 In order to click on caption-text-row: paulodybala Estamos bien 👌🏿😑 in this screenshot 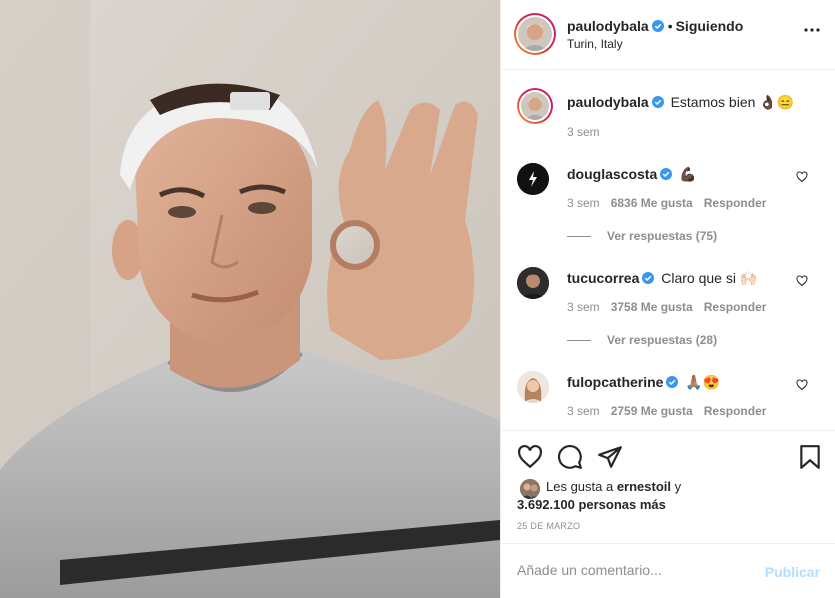, I will do `click(680, 102)`.